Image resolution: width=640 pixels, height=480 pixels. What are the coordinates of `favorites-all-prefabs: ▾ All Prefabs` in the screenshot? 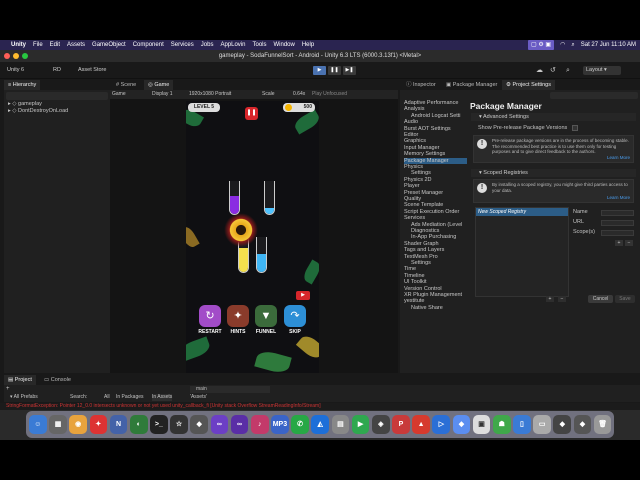 It's located at (24, 397).